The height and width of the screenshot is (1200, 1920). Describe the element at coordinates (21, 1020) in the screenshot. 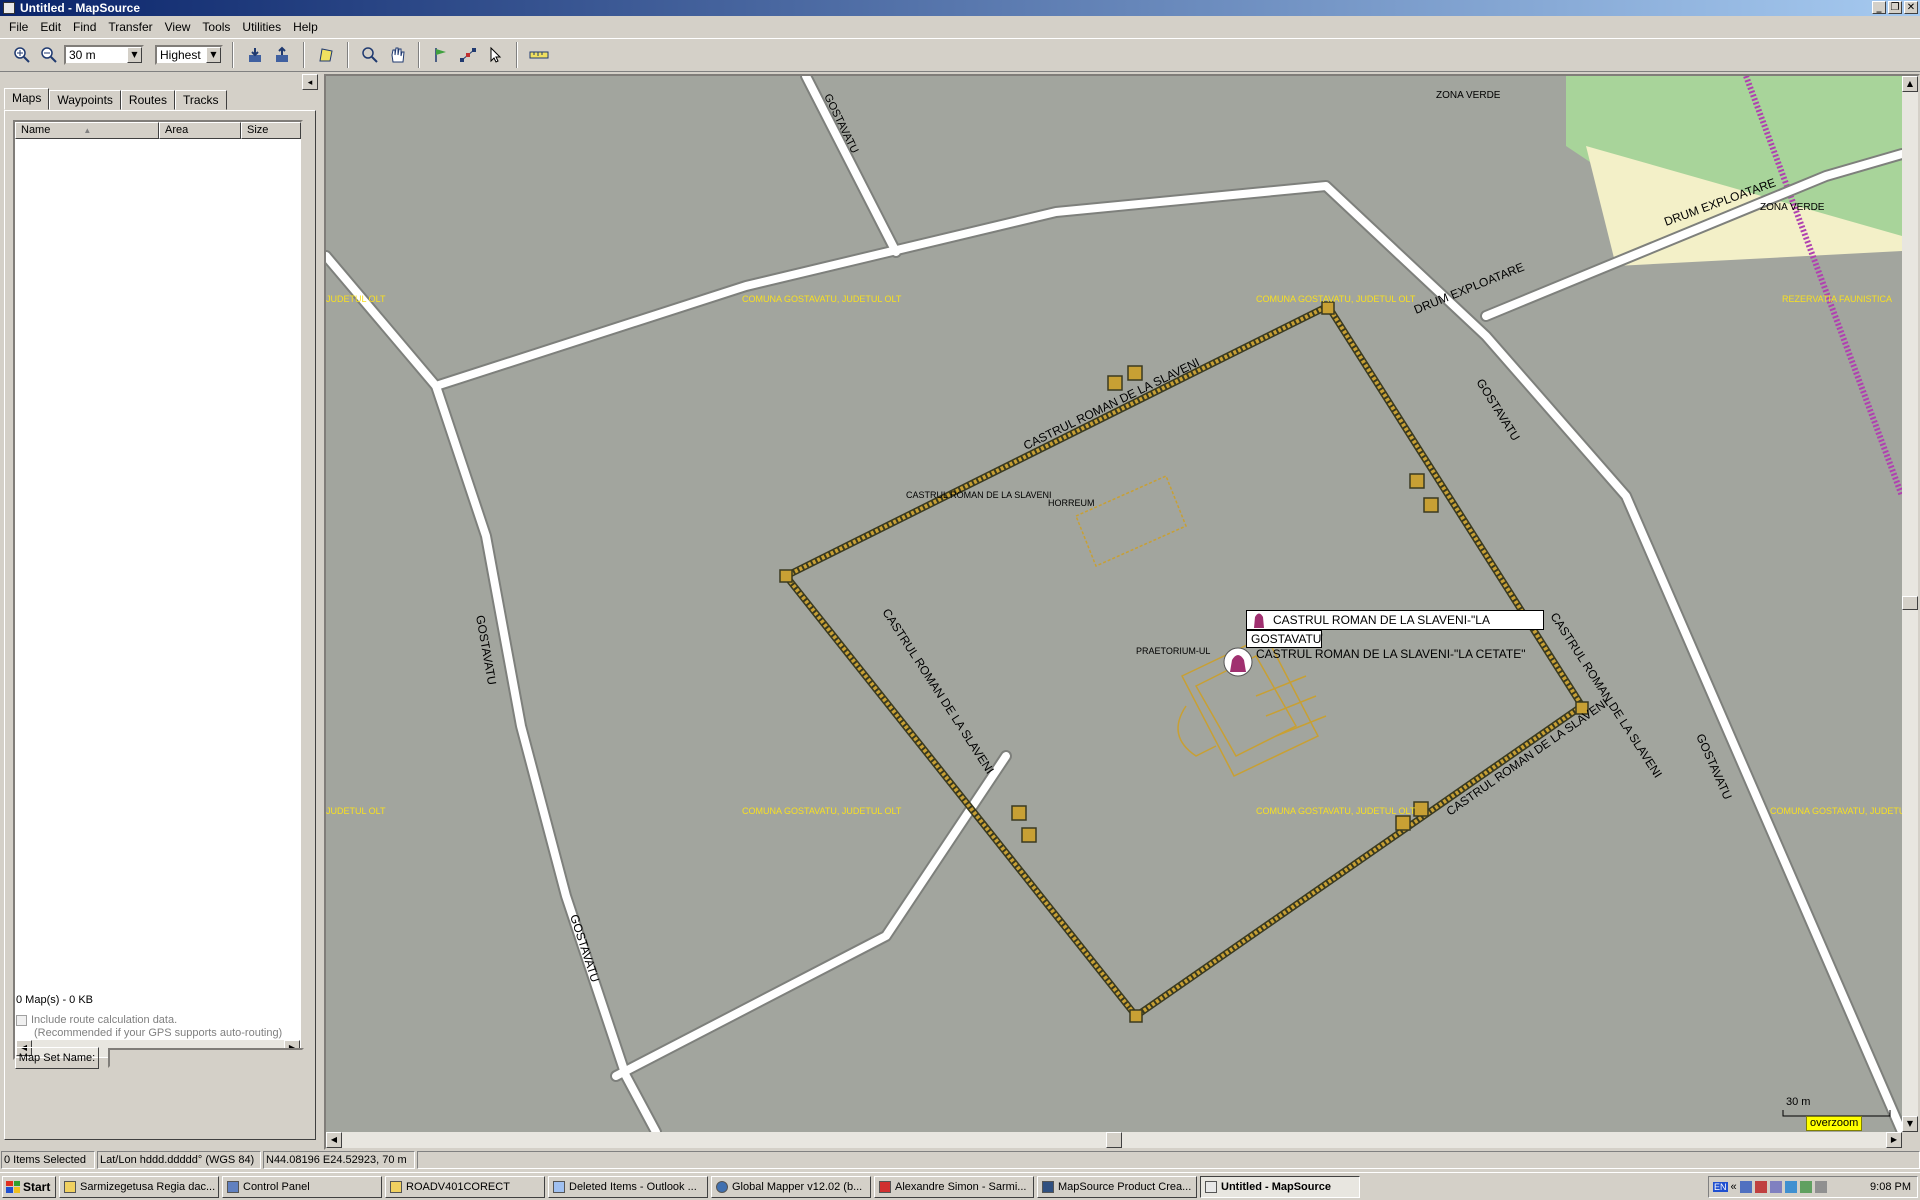

I see `include-route-checkbox` at that location.